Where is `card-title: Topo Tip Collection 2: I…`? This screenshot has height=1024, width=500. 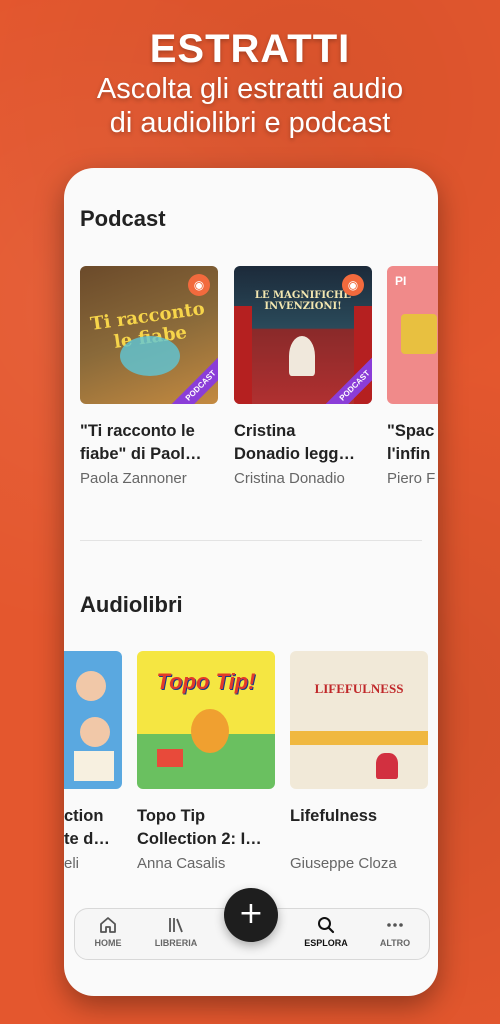 card-title: Topo Tip Collection 2: I… is located at coordinates (199, 827).